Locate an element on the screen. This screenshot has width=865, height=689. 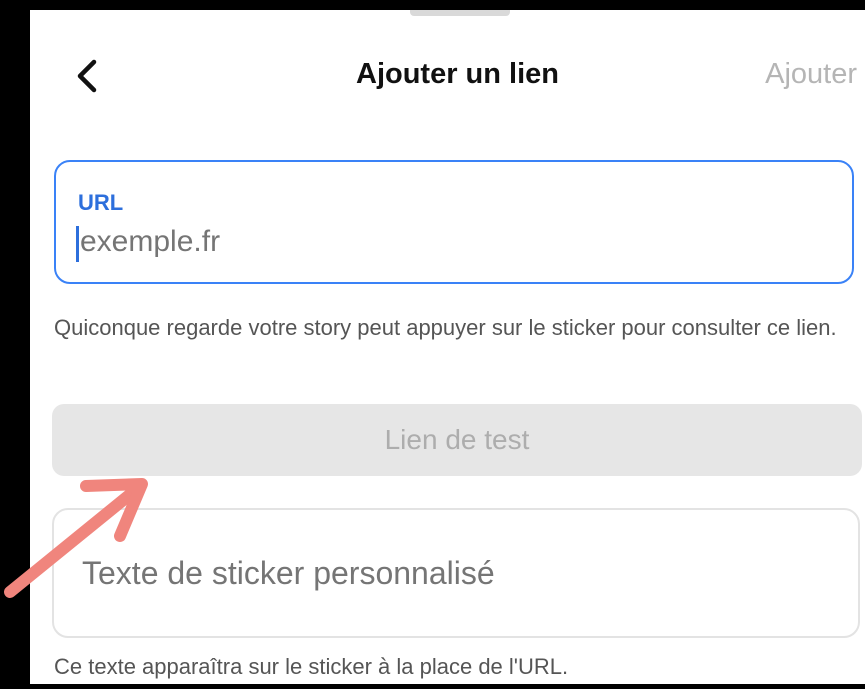
sticker-text-input is located at coordinates (452, 573).